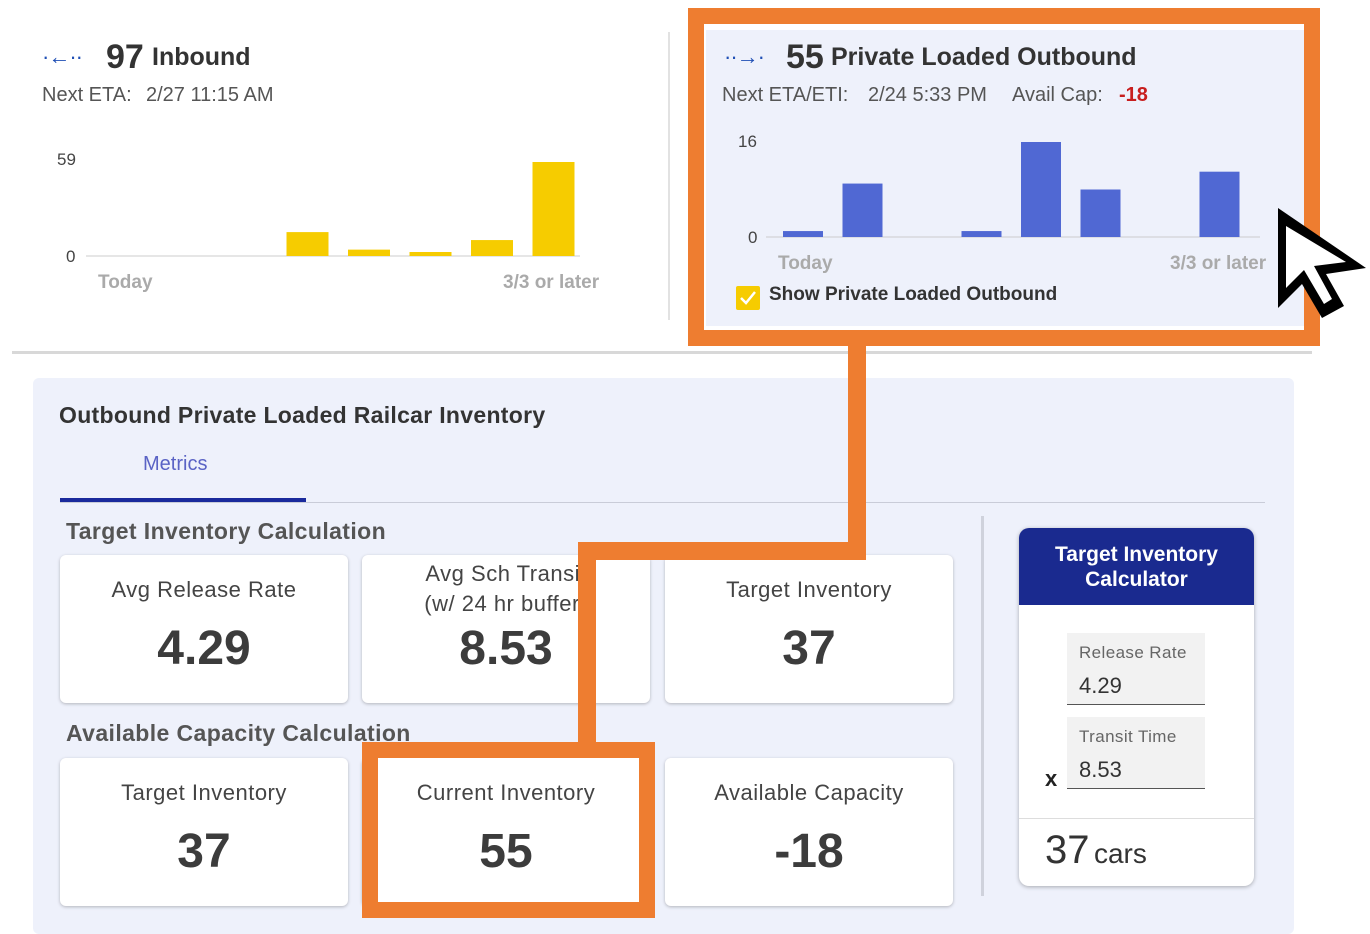  What do you see at coordinates (1136, 669) in the screenshot?
I see `release-rate-field: Release Rate 4.29` at bounding box center [1136, 669].